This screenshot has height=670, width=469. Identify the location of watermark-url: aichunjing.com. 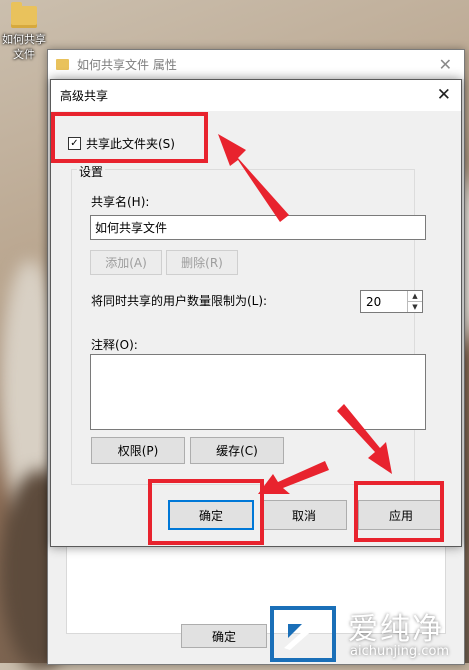
(400, 651).